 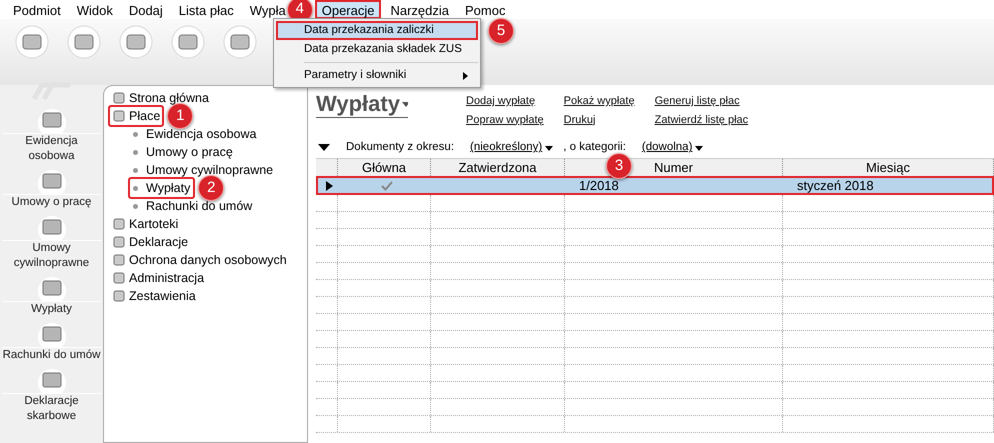 I want to click on module-label: Deklaracje skarbowe, so click(x=52, y=408).